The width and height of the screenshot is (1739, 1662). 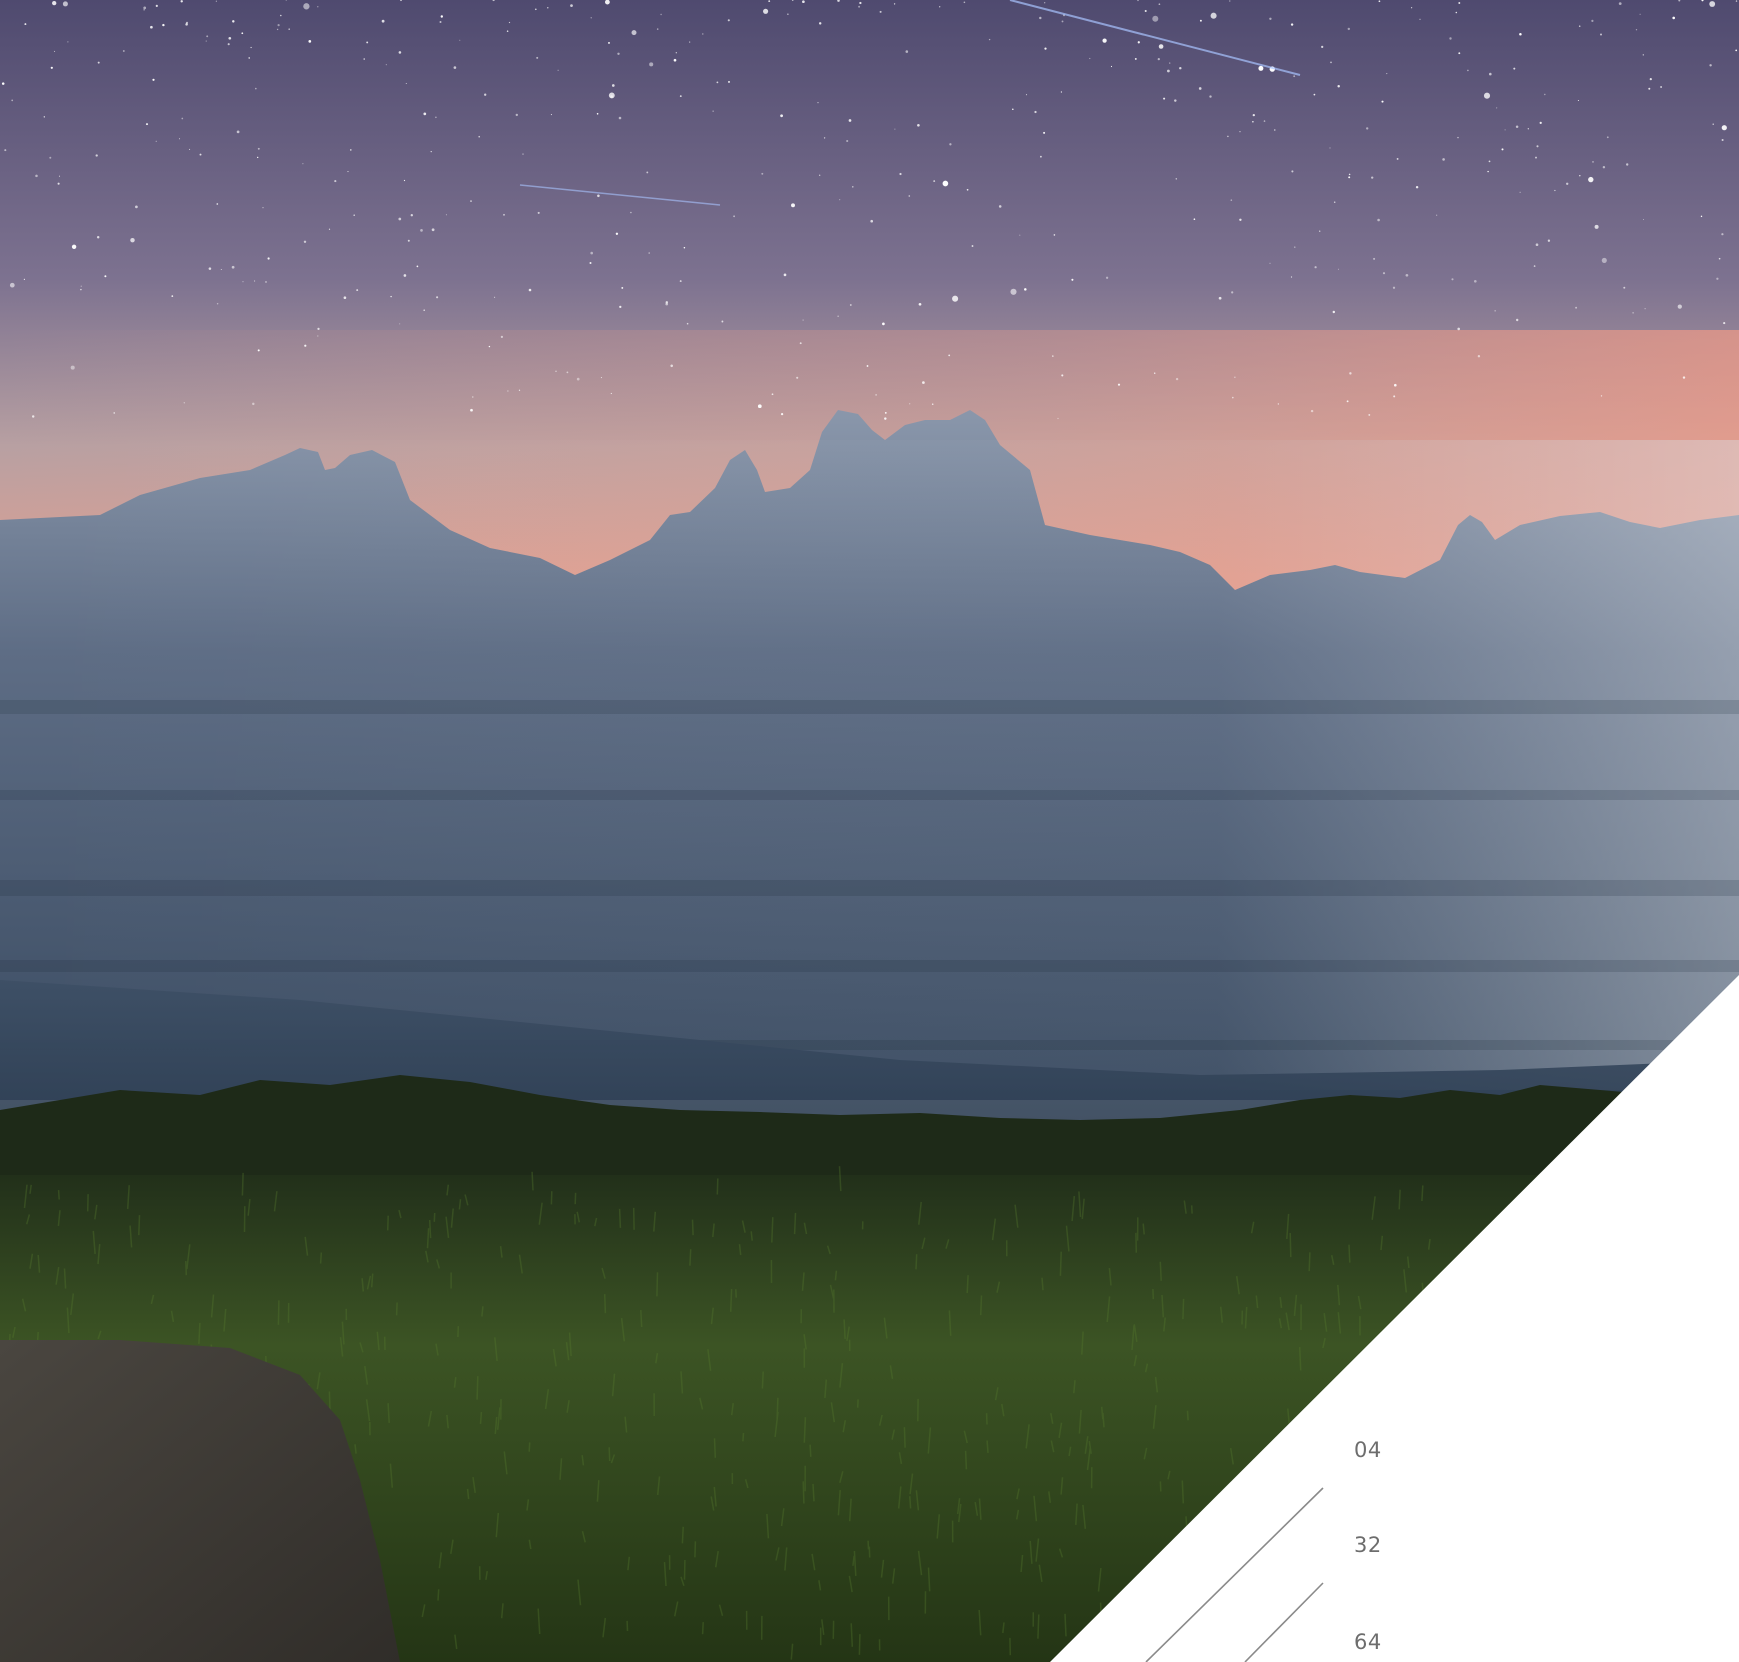 What do you see at coordinates (1368, 1642) in the screenshot?
I see `toc-page-number-3: 64` at bounding box center [1368, 1642].